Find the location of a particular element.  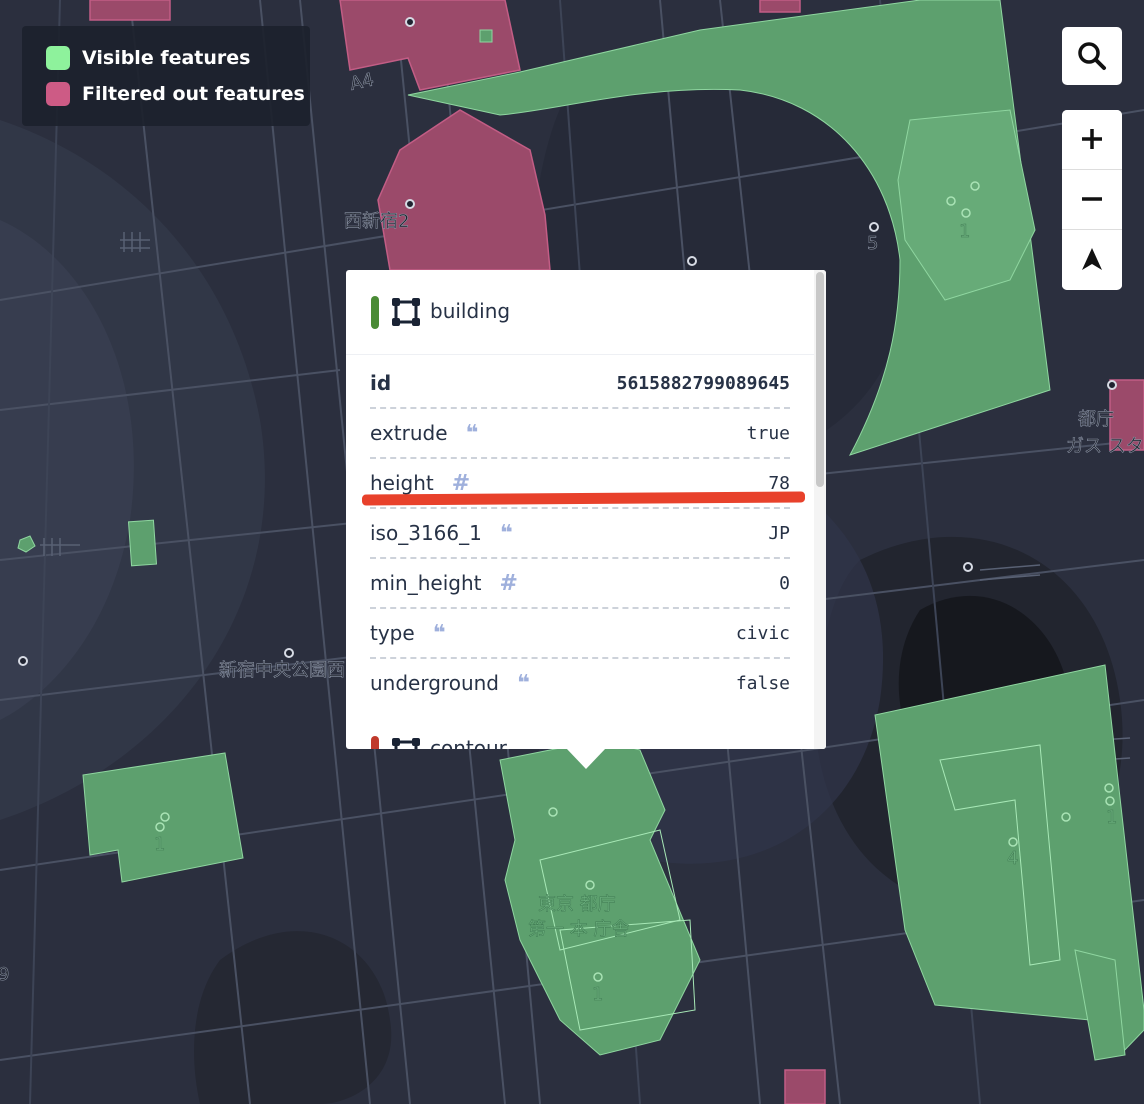

property-key: underground is located at coordinates (434, 683).